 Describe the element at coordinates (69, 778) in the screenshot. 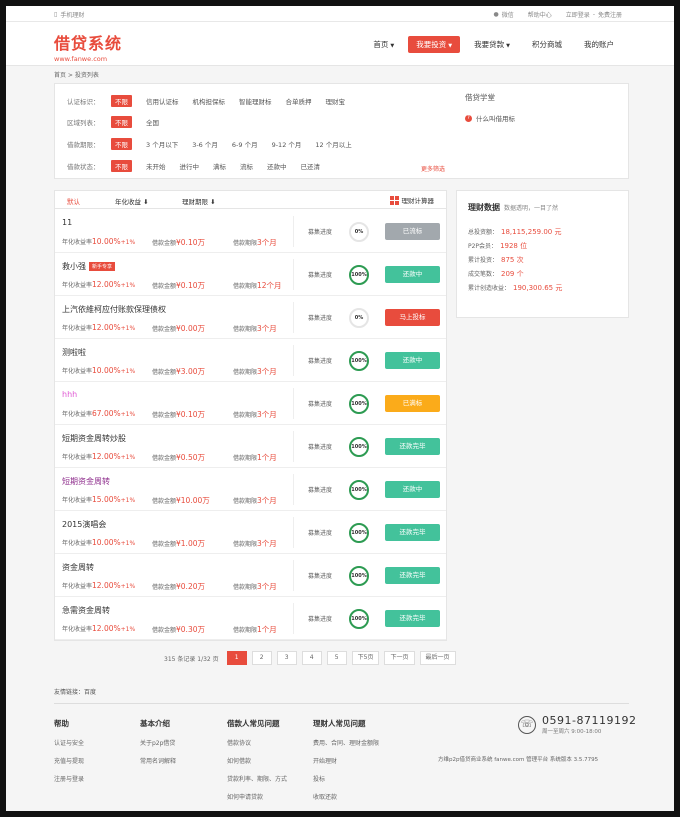

I see `footer-link: 注册与登录` at that location.